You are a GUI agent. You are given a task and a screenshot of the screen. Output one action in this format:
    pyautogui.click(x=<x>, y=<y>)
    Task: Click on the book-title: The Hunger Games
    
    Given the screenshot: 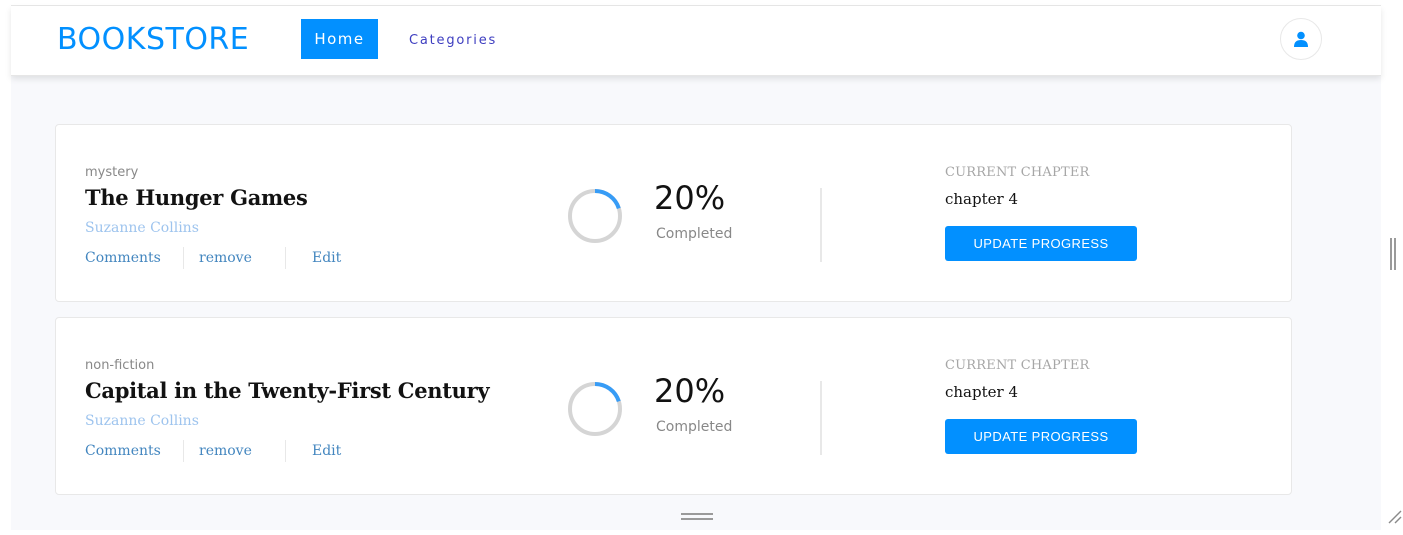 What is the action you would take?
    pyautogui.click(x=196, y=197)
    